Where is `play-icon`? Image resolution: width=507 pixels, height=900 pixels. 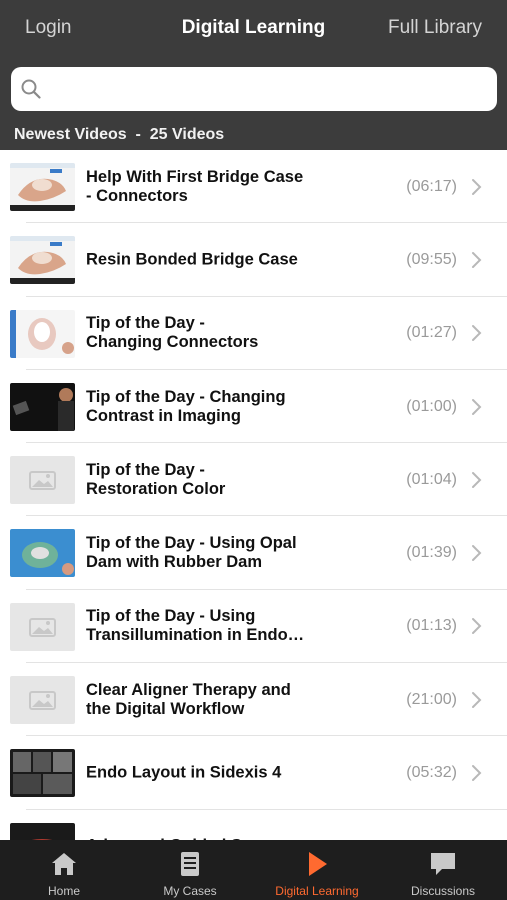
play-icon is located at coordinates (318, 864).